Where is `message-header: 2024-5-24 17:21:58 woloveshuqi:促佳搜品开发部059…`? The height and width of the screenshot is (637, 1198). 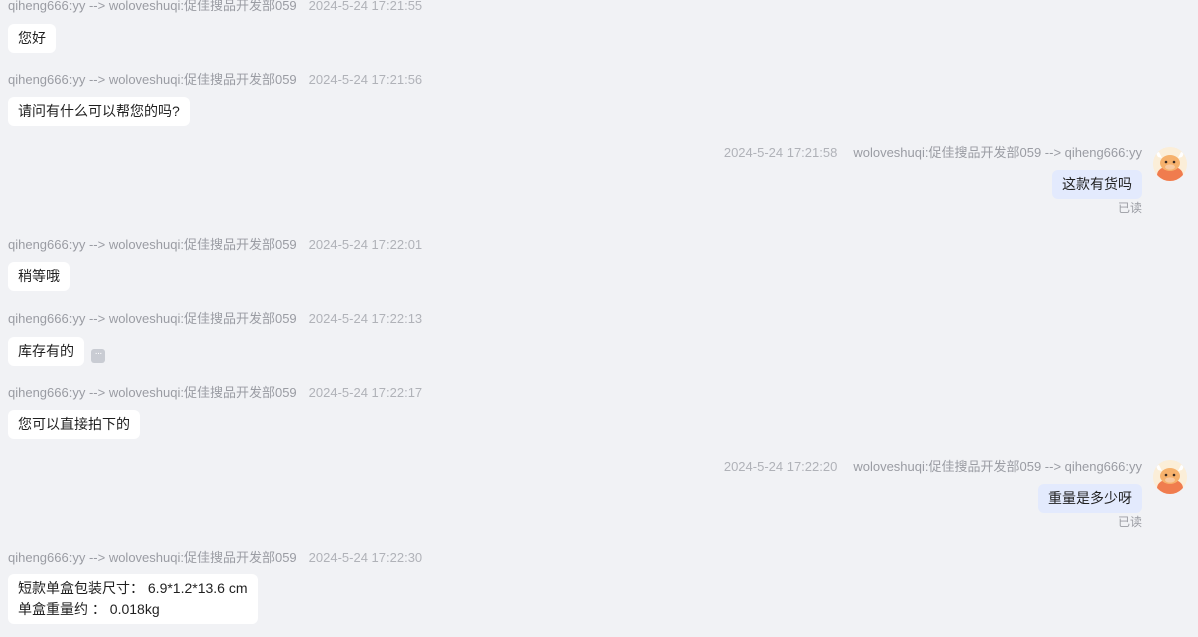 message-header: 2024-5-24 17:21:58 woloveshuqi:促佳搜品开发部059… is located at coordinates (933, 153).